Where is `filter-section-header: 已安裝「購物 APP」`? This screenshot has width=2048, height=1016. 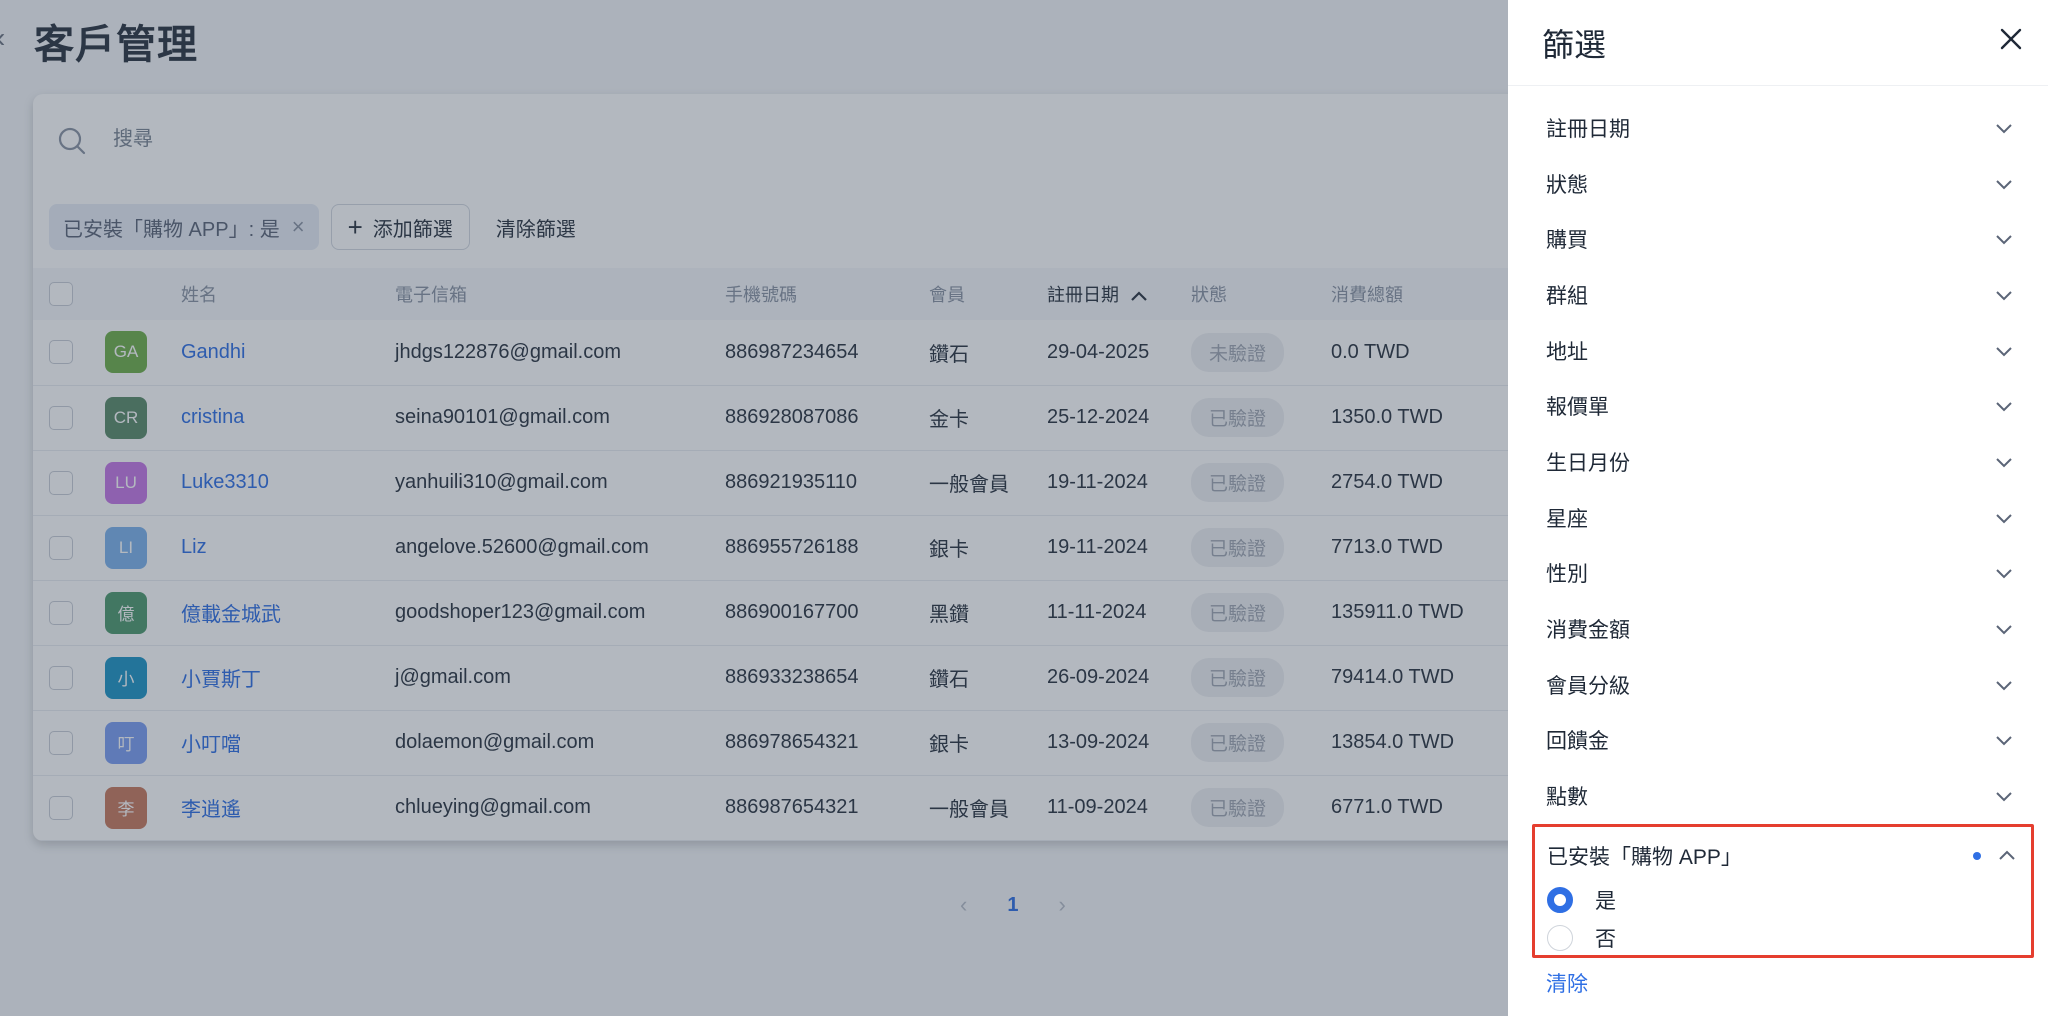 filter-section-header: 已安裝「購物 APP」 is located at coordinates (1782, 856).